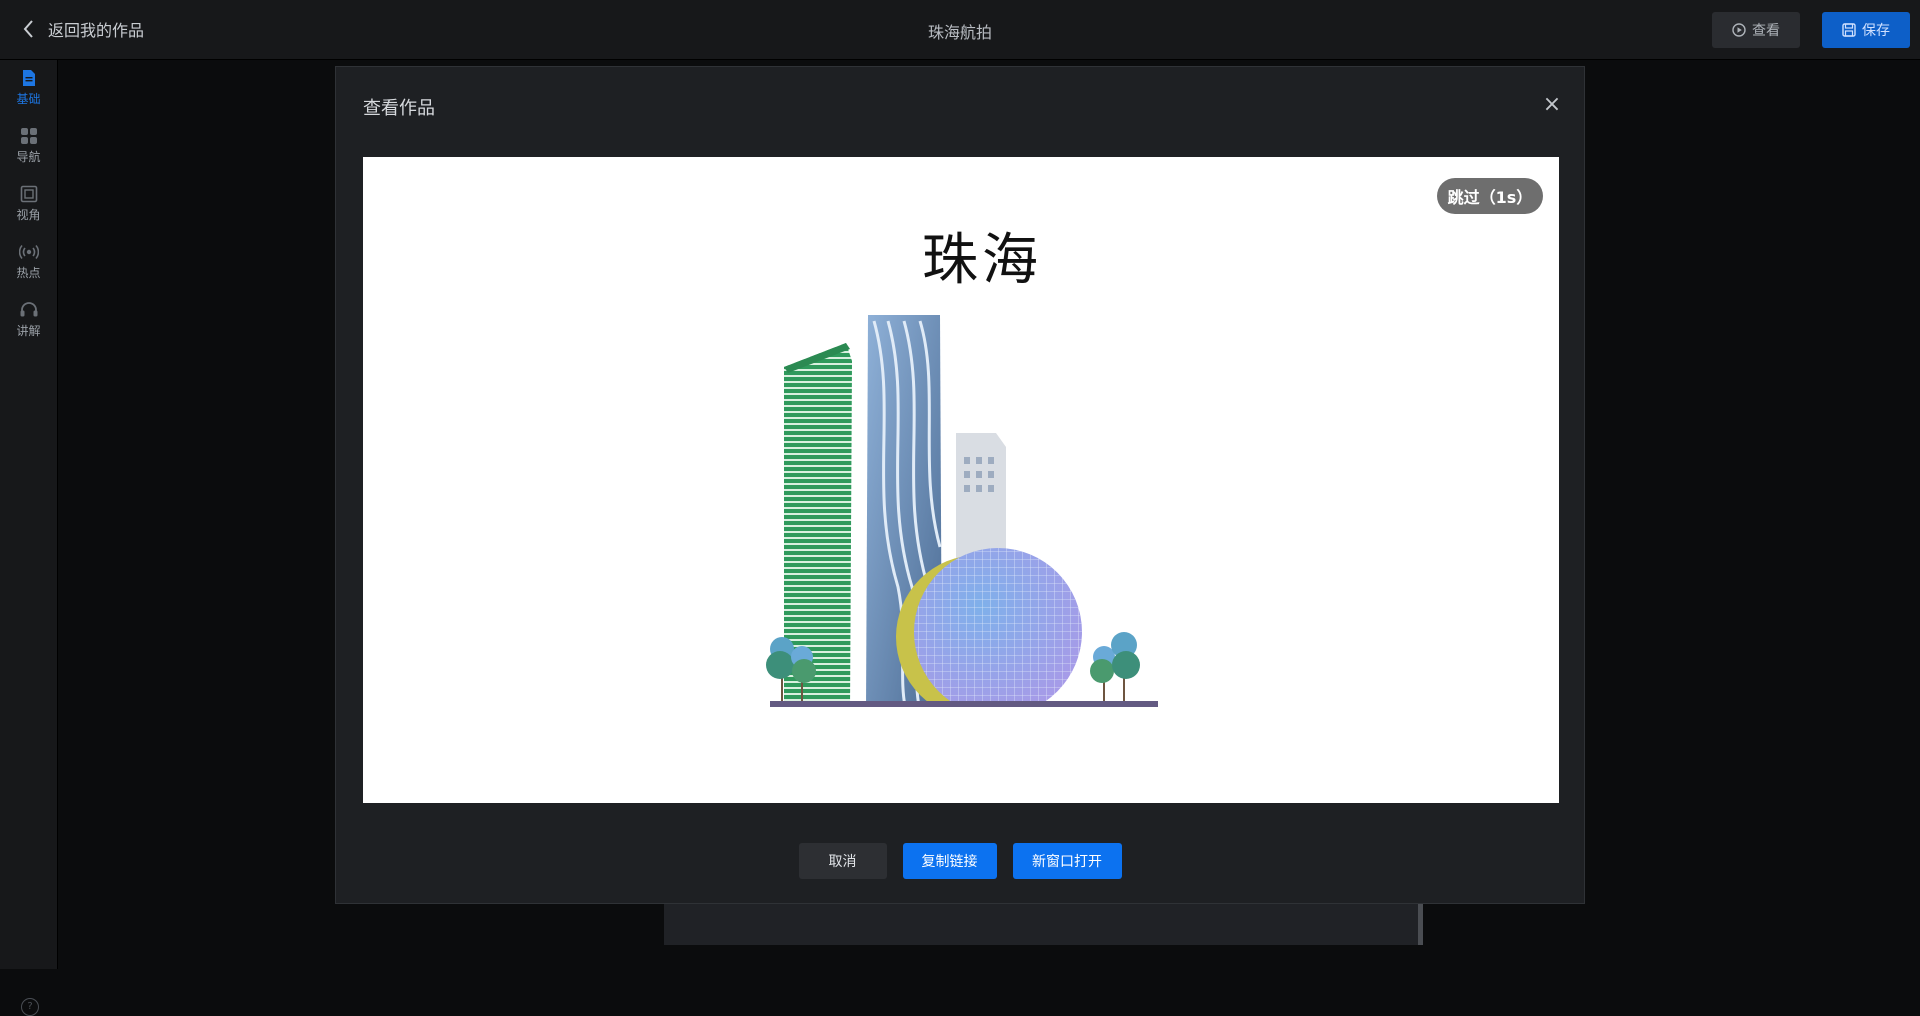 This screenshot has height=1016, width=1920. Describe the element at coordinates (28, 252) in the screenshot. I see `broadcast-icon` at that location.